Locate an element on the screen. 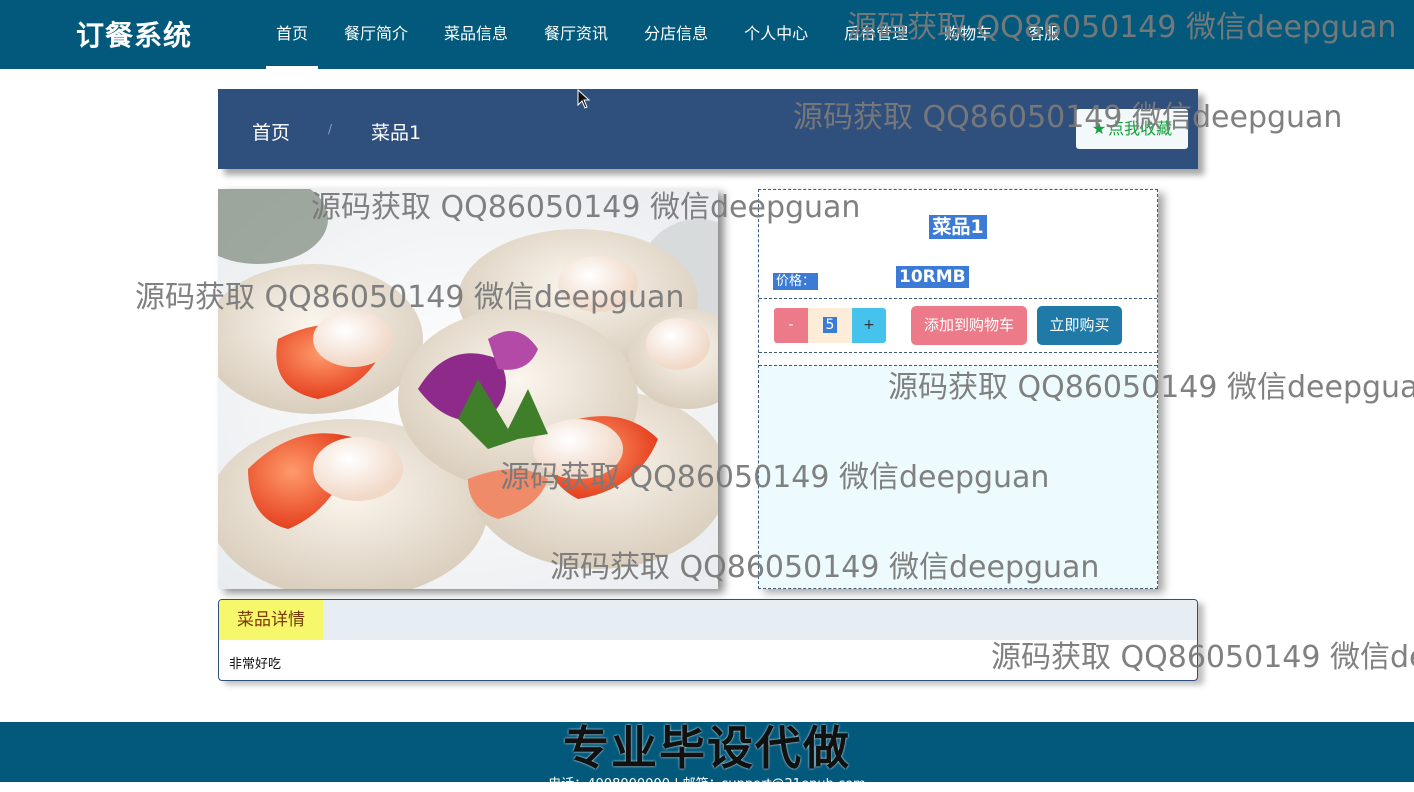  nav-item-news: 餐厅资讯 is located at coordinates (576, 34).